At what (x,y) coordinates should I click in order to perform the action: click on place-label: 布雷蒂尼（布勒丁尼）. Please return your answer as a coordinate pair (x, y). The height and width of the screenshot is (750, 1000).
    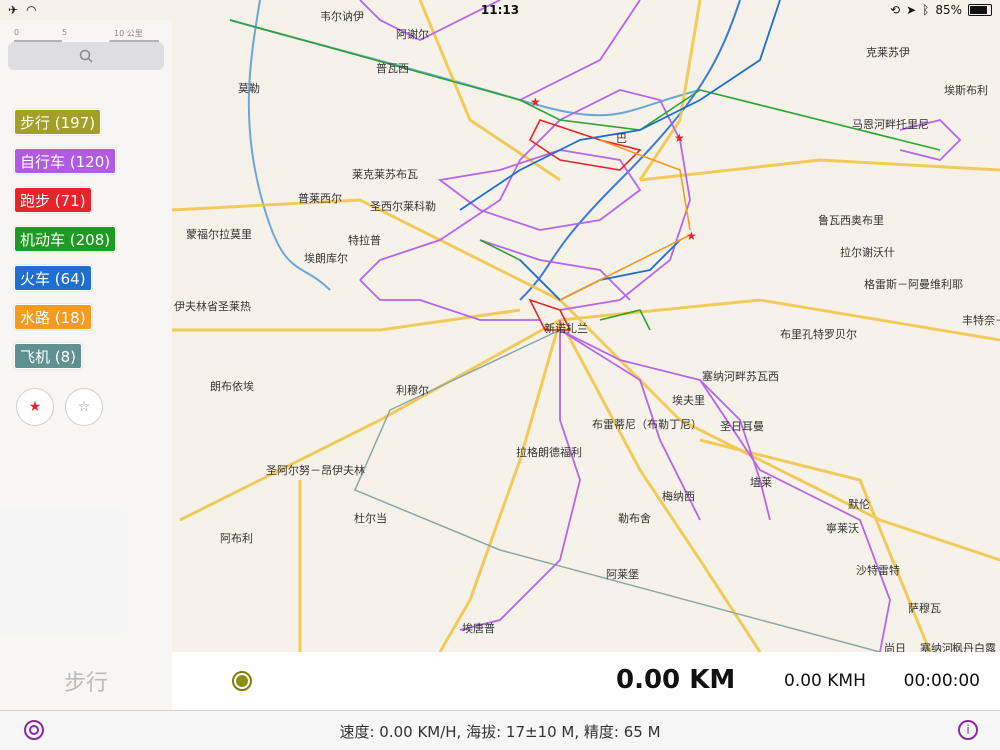
    Looking at the image, I should click on (647, 424).